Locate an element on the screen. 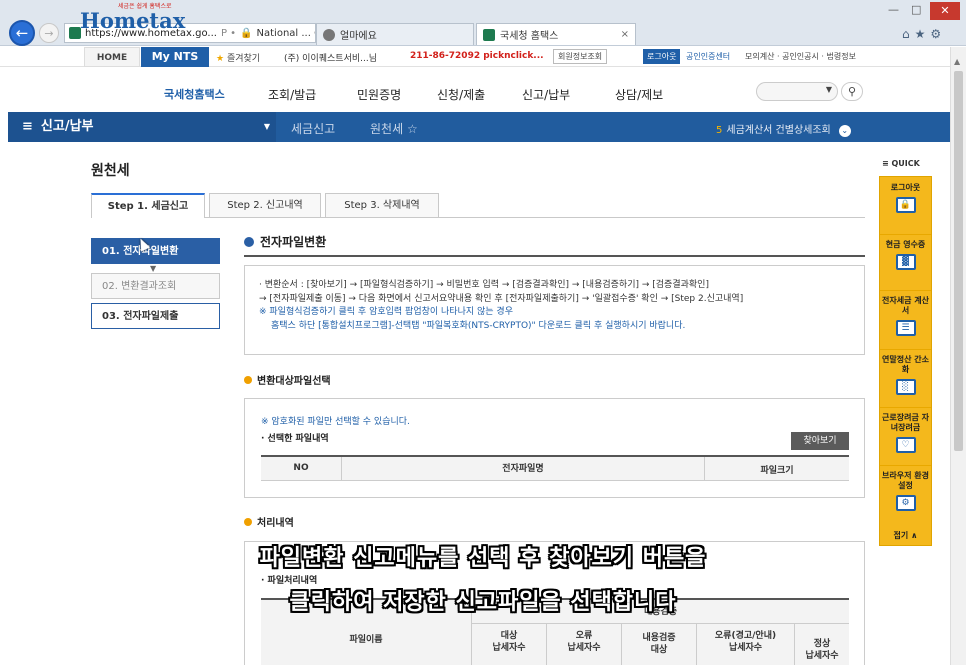 The image size is (966, 665). vertical-scrollbar: ▲ is located at coordinates (958, 356).